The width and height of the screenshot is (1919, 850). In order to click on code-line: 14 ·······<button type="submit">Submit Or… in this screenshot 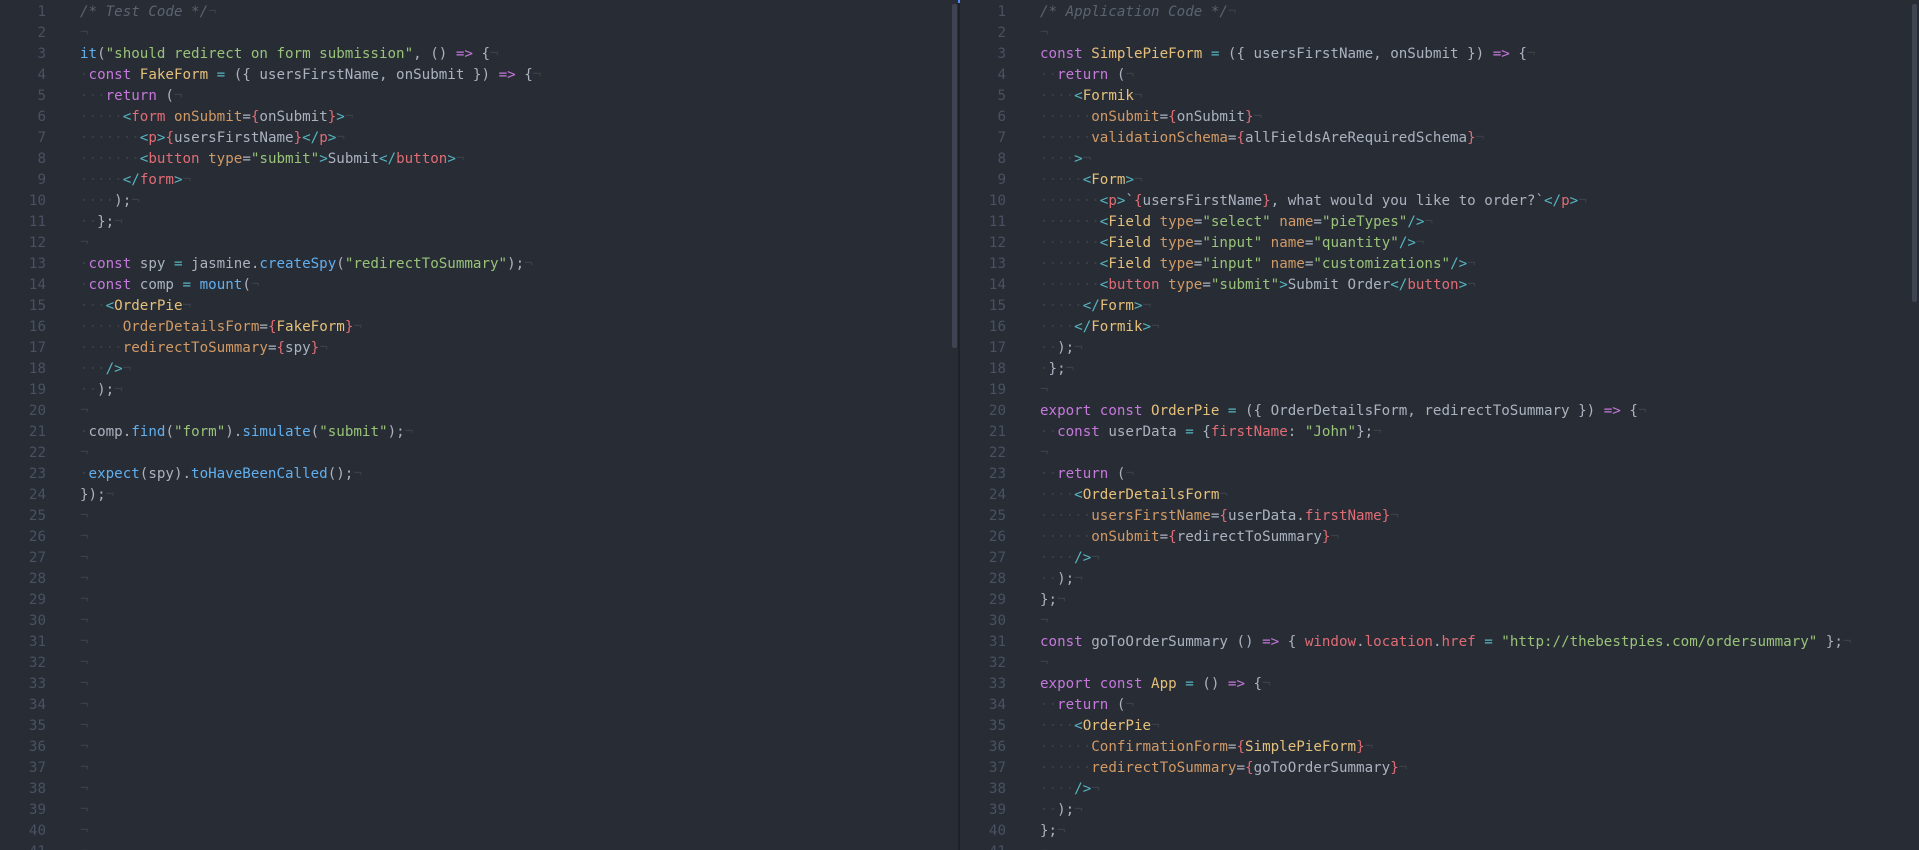, I will do `click(1439, 285)`.